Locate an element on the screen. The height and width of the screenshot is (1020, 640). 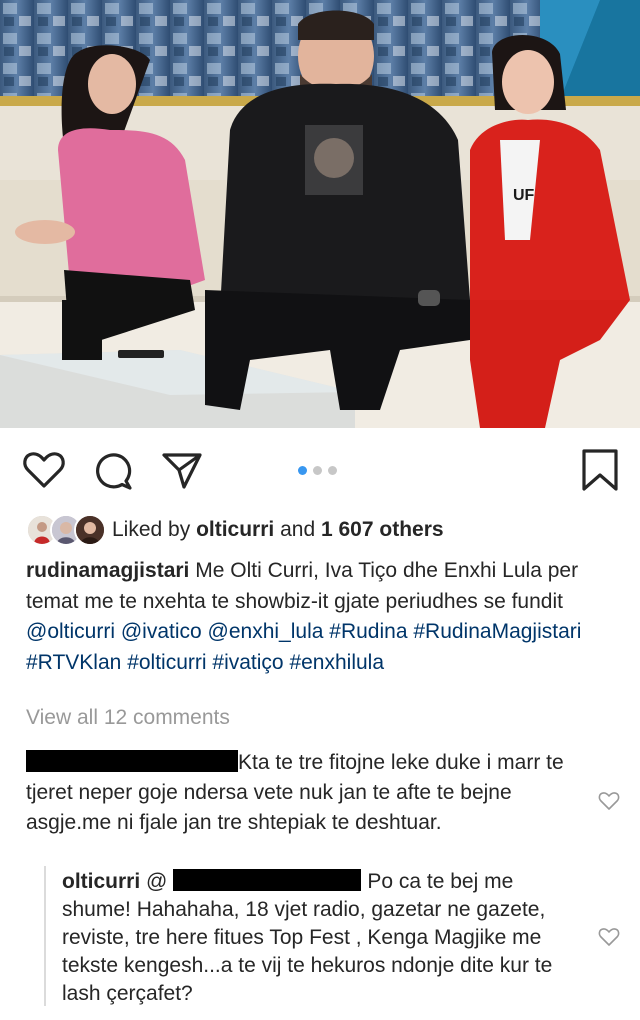
view-all-comments-link: View all 12 comments is located at coordinates (128, 718).